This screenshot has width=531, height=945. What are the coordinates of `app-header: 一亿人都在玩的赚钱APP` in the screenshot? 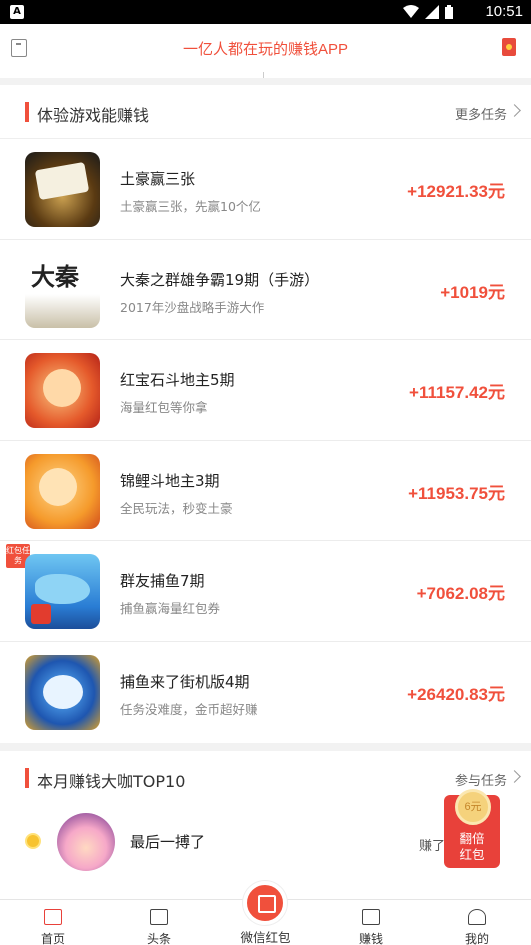 It's located at (265, 51).